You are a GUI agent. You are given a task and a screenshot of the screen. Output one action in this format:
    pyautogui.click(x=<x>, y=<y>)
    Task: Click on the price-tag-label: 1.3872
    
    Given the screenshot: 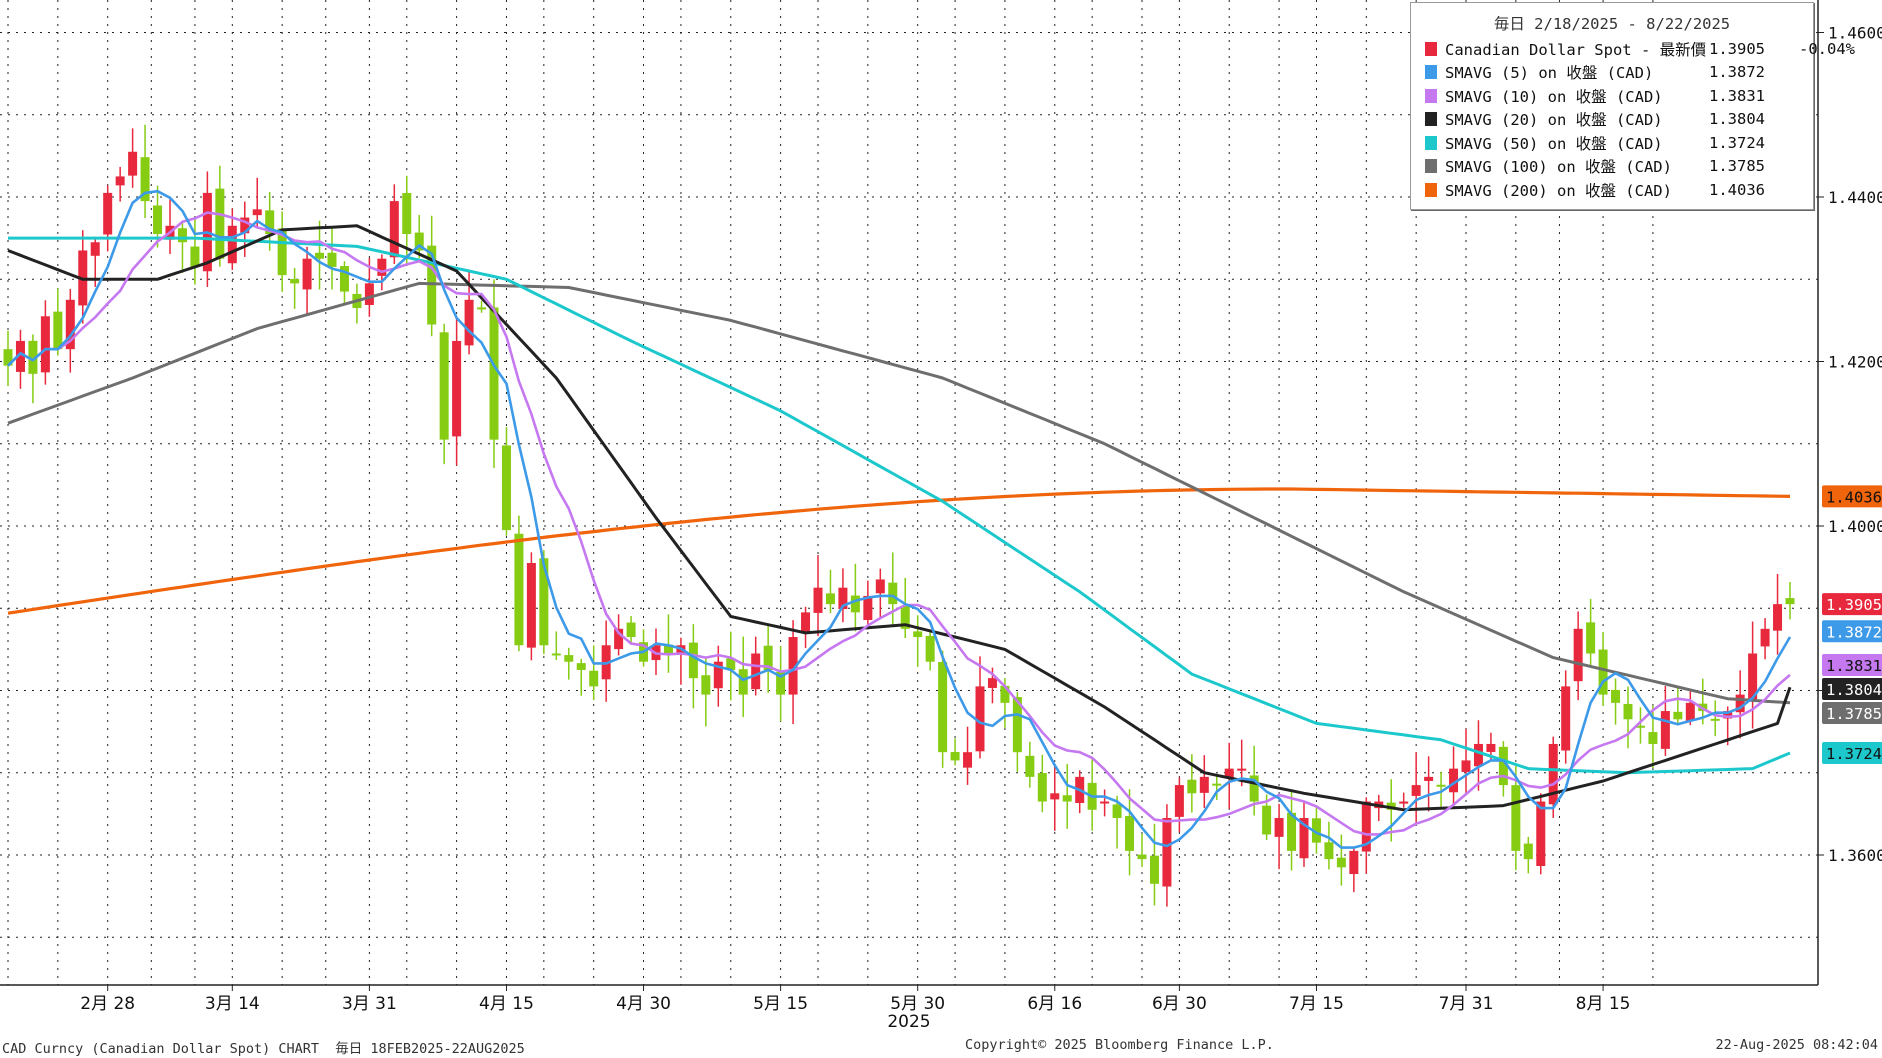 What is the action you would take?
    pyautogui.click(x=1854, y=632)
    